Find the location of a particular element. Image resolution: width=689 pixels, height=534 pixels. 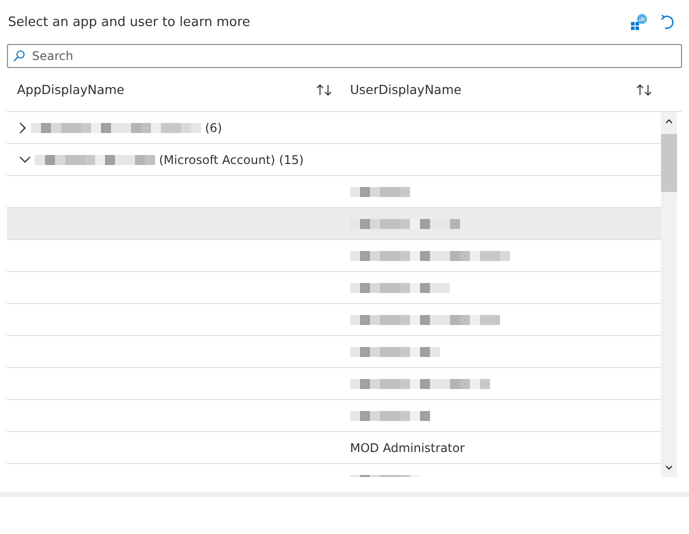

redacted-name is located at coordinates (380, 191).